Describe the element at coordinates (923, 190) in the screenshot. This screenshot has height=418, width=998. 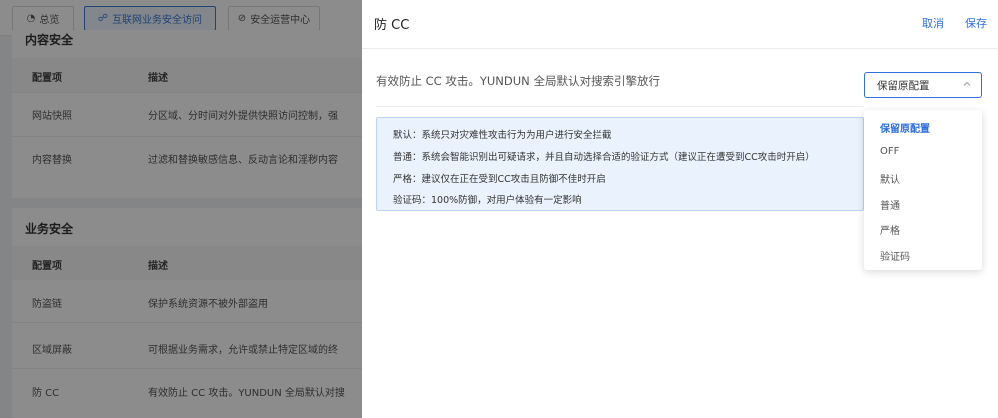
I see `cc-mode-dropdown-menu: 保留原配置 OFF 默认 普通 严格 验证码` at that location.